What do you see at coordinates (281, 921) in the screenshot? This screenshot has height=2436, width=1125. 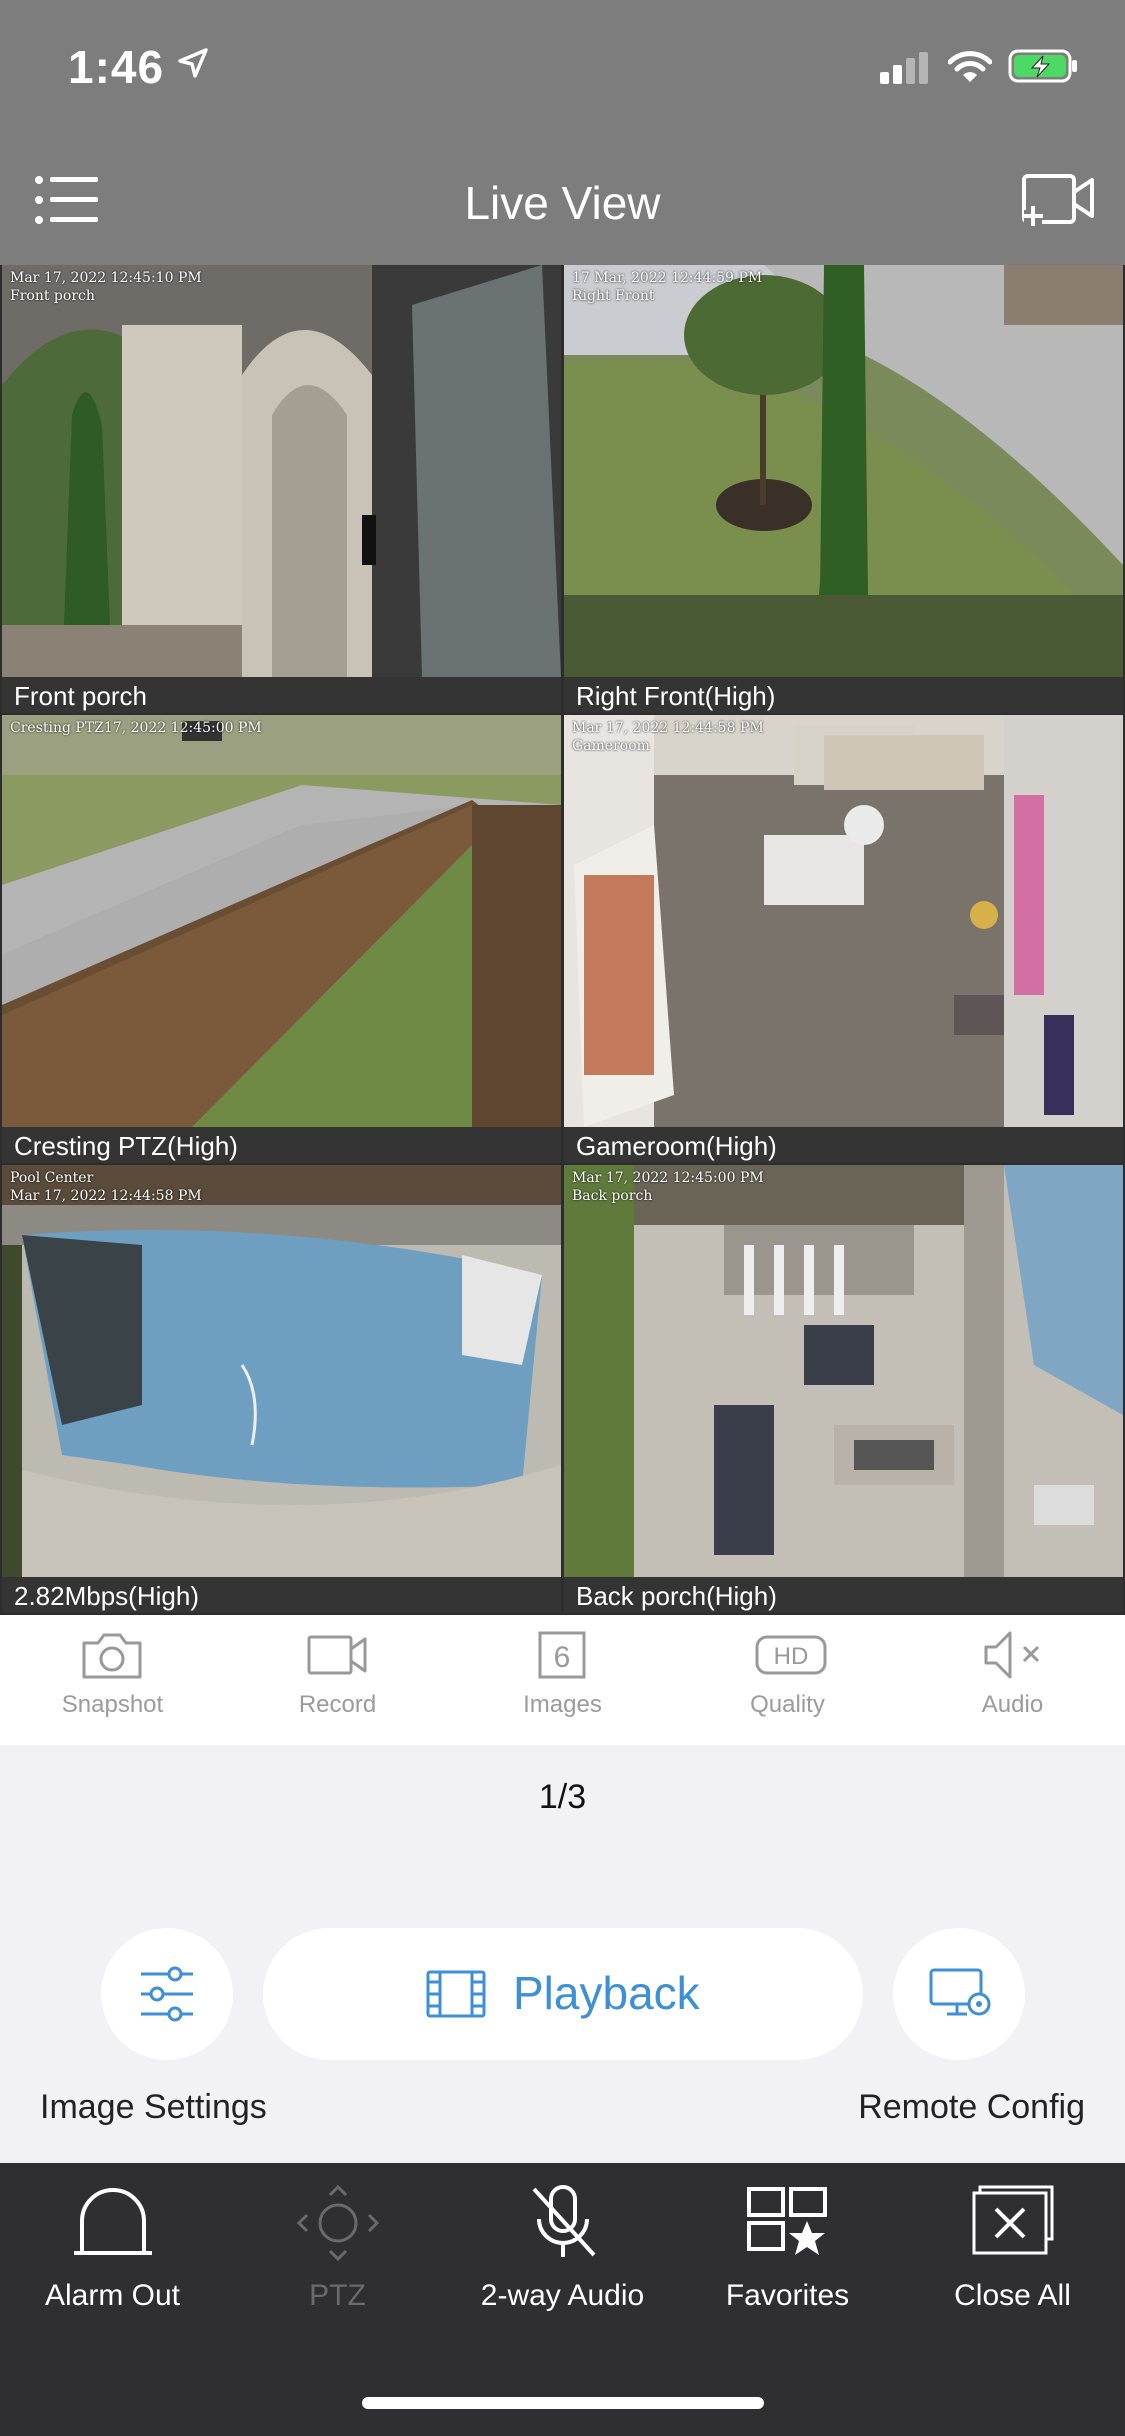 I see `camera-feed-cresting-ptz` at bounding box center [281, 921].